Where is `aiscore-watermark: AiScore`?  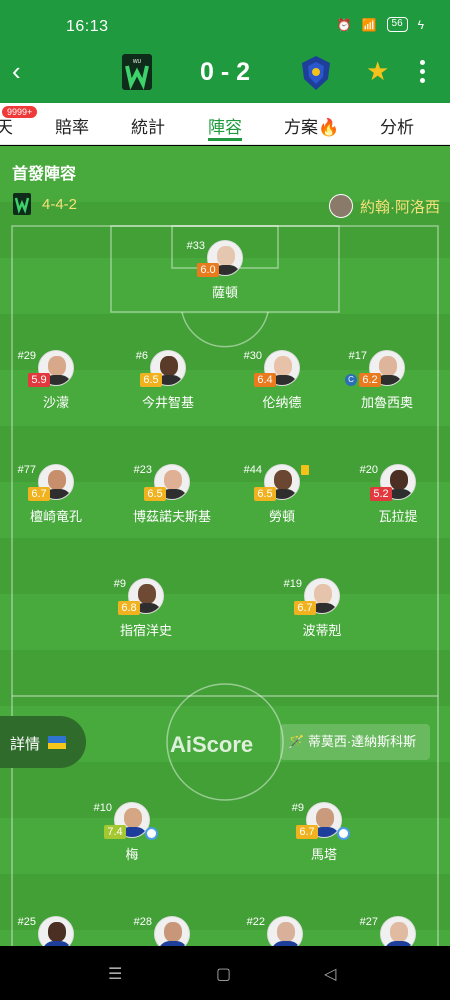 aiscore-watermark: AiScore is located at coordinates (212, 744).